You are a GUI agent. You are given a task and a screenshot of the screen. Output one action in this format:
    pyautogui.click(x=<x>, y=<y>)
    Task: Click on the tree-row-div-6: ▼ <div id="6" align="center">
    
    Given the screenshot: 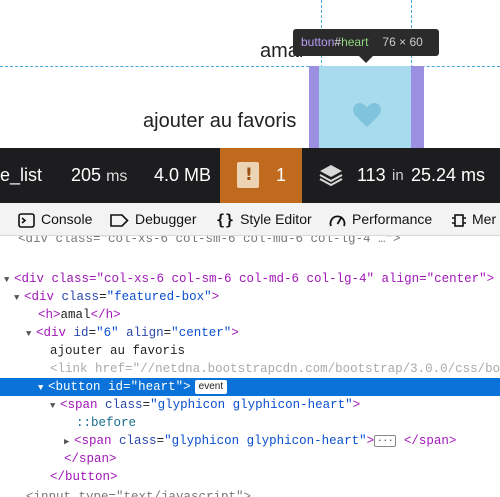 What is the action you would take?
    pyautogui.click(x=250, y=333)
    